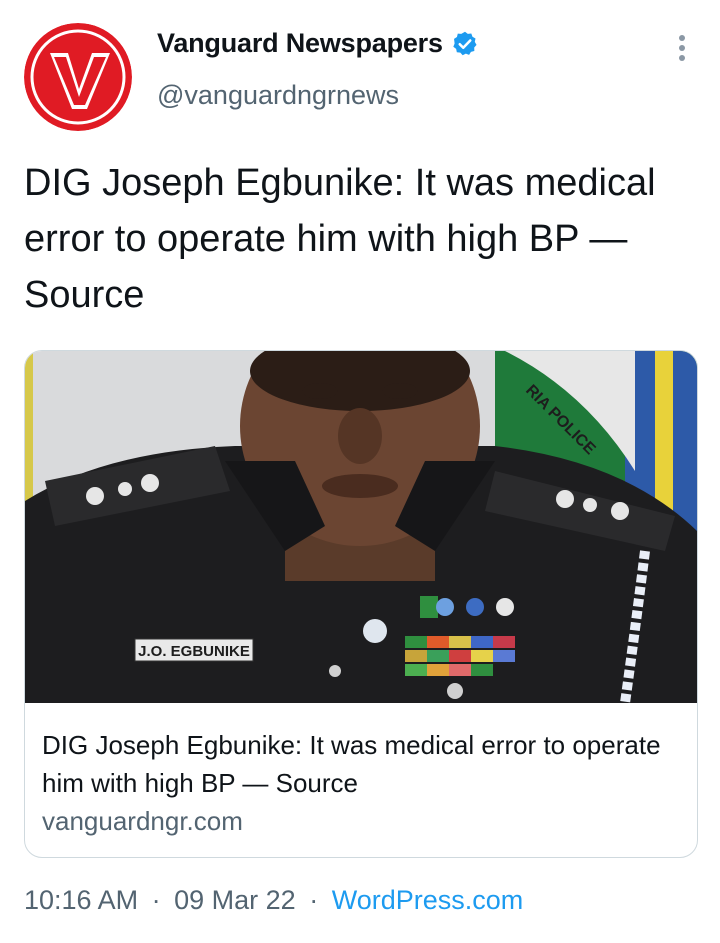 This screenshot has width=720, height=943. What do you see at coordinates (300, 43) in the screenshot?
I see `display-name: Vanguard Newspapers` at bounding box center [300, 43].